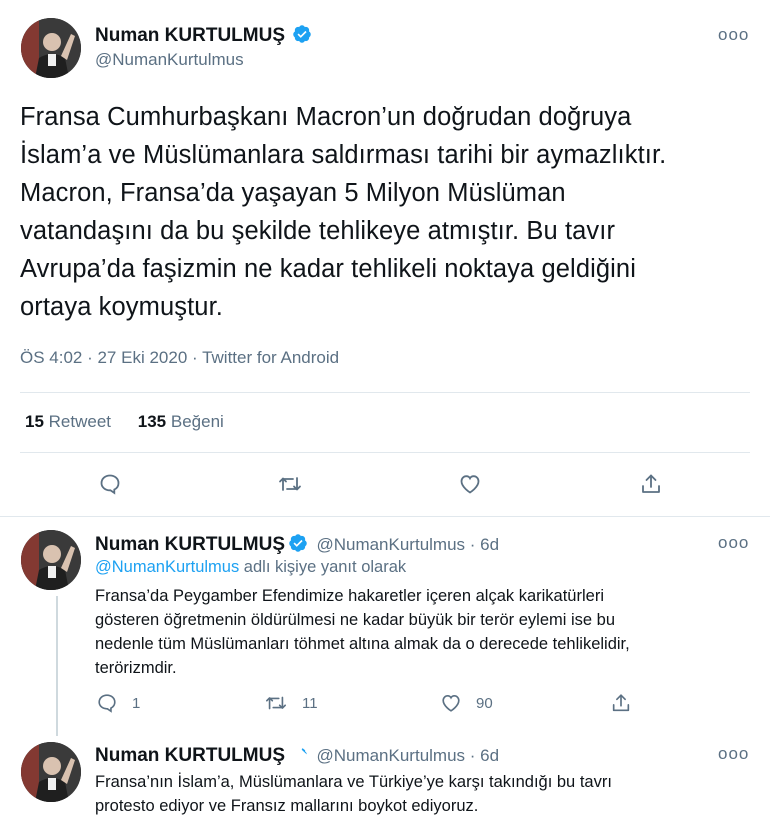 This screenshot has width=770, height=820. I want to click on like-button: 90, so click(466, 703).